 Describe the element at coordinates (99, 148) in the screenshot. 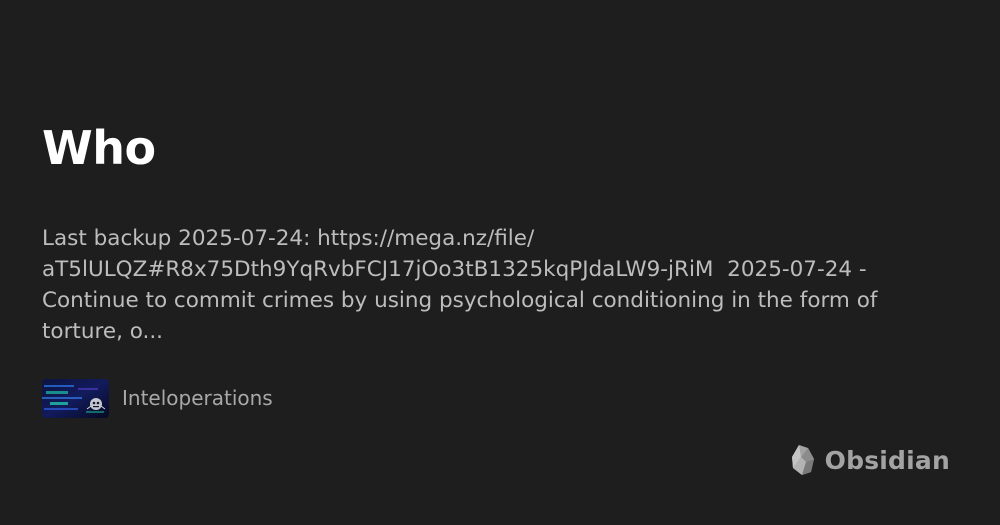

I see `page-title: Who` at that location.